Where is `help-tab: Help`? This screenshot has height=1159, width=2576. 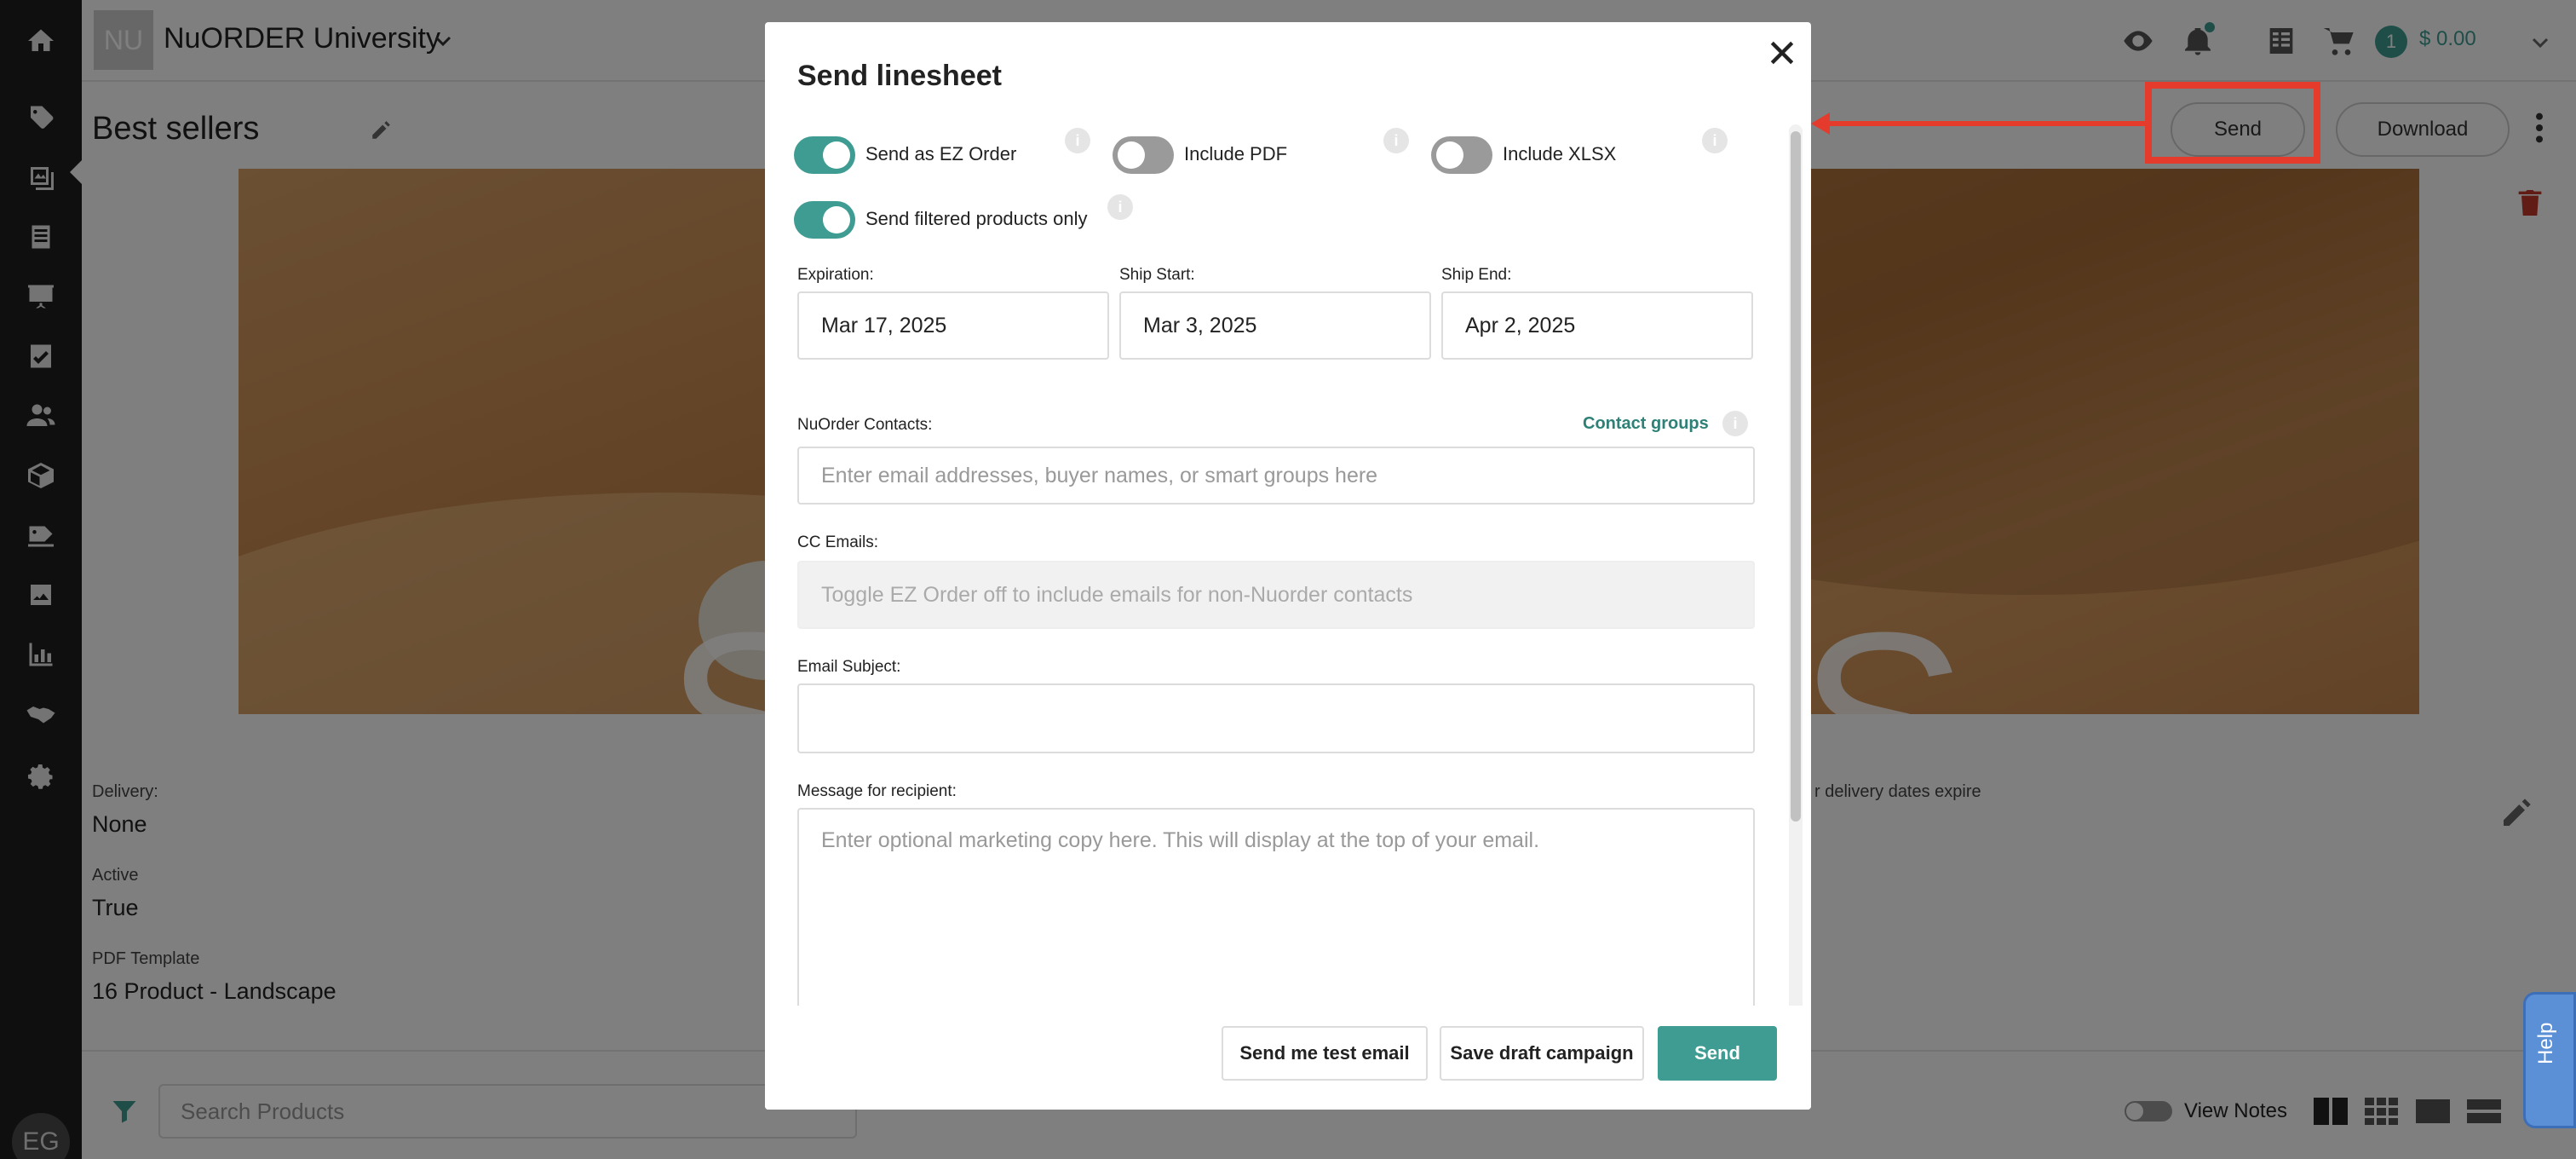 help-tab: Help is located at coordinates (2550, 1060).